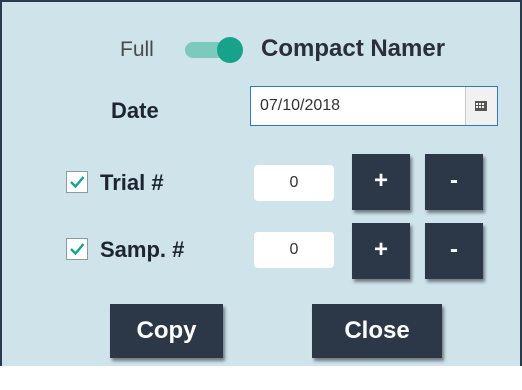 This screenshot has height=390, width=522. I want to click on trial-label: Trial #, so click(132, 182).